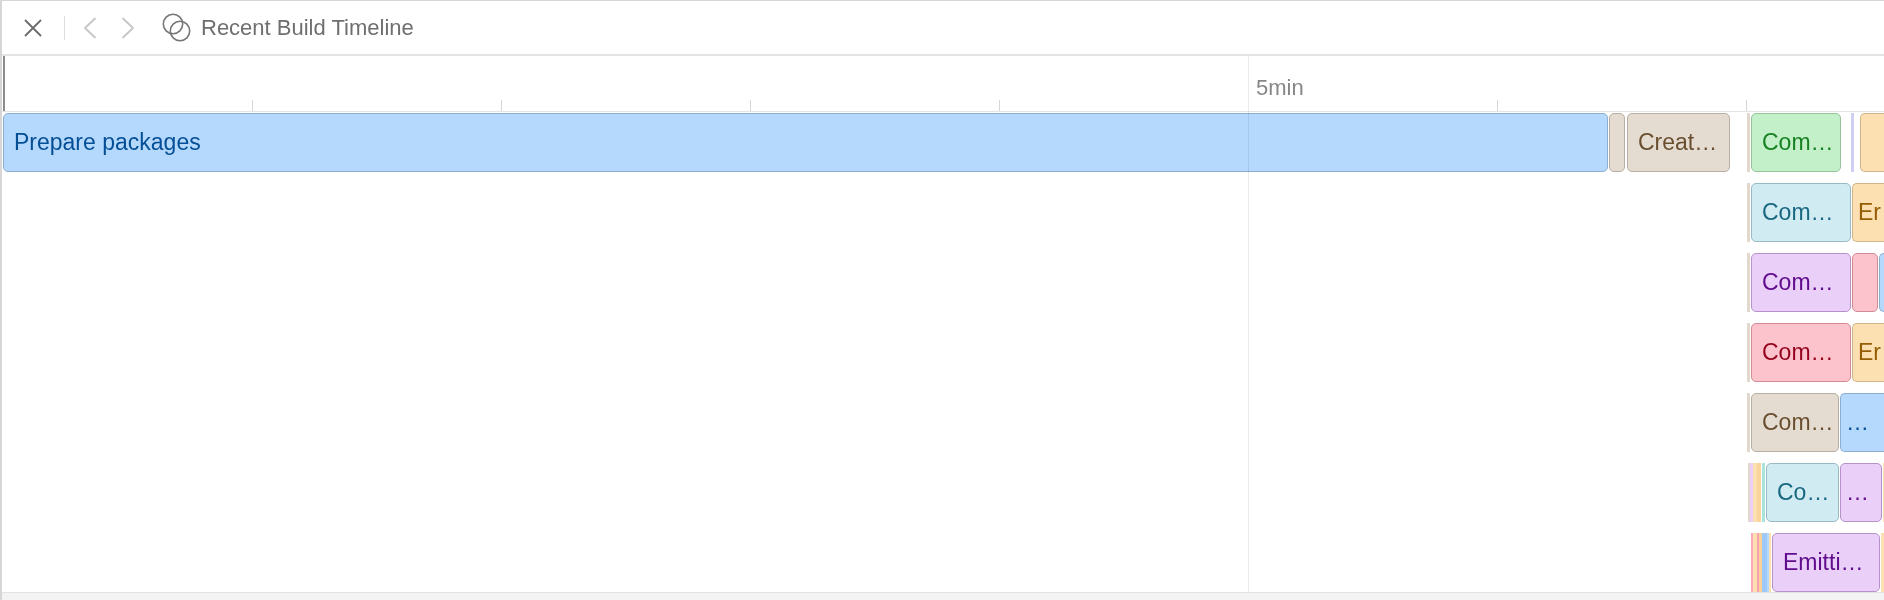 The height and width of the screenshot is (600, 1884). Describe the element at coordinates (33, 27) in the screenshot. I see `close-icon` at that location.